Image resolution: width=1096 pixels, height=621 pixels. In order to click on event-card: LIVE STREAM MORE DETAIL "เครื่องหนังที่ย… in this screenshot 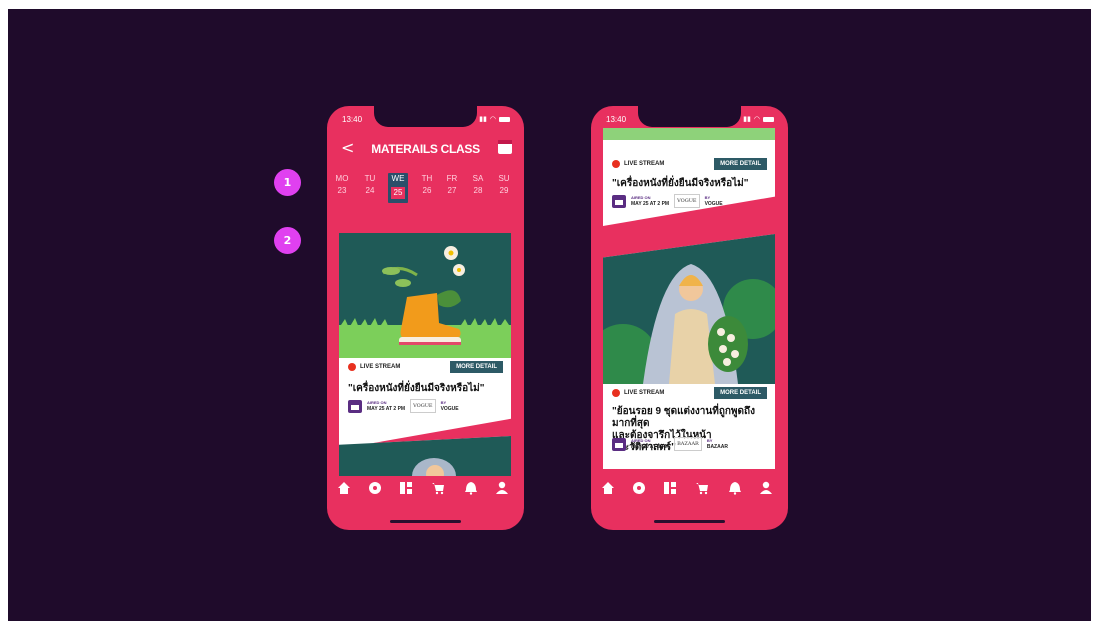, I will do `click(425, 341)`.